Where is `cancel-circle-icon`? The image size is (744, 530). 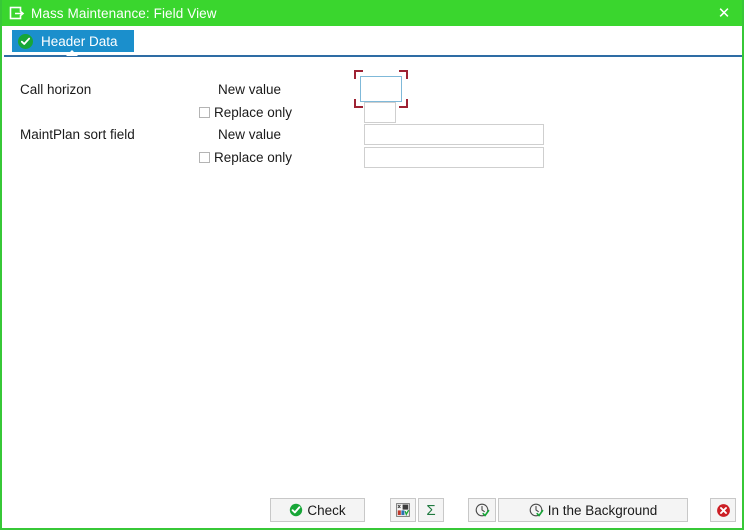
cancel-circle-icon is located at coordinates (723, 510).